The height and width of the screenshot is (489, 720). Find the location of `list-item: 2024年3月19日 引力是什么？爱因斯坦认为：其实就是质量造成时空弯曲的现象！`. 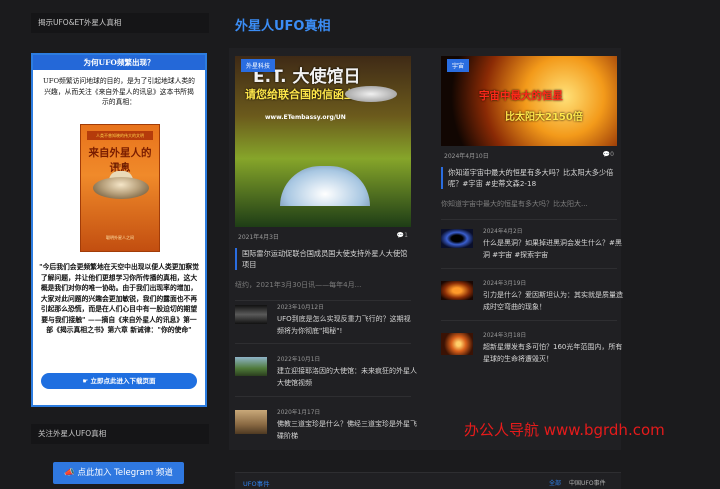

list-item: 2024年3月19日 引力是什么？爱因斯坦认为：其实就是质量造成时空弯曲的现象！ is located at coordinates (532, 295).